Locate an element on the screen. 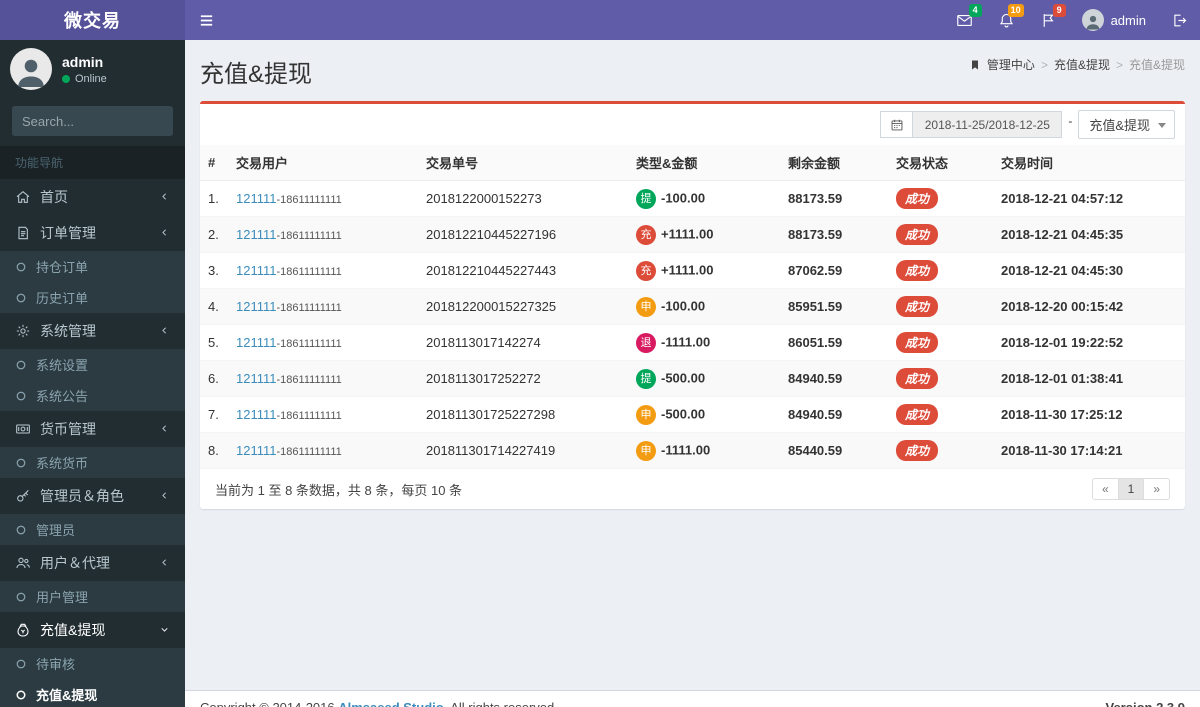 The height and width of the screenshot is (707, 1200). sidebar-item-label: 历史订单 is located at coordinates (62, 298).